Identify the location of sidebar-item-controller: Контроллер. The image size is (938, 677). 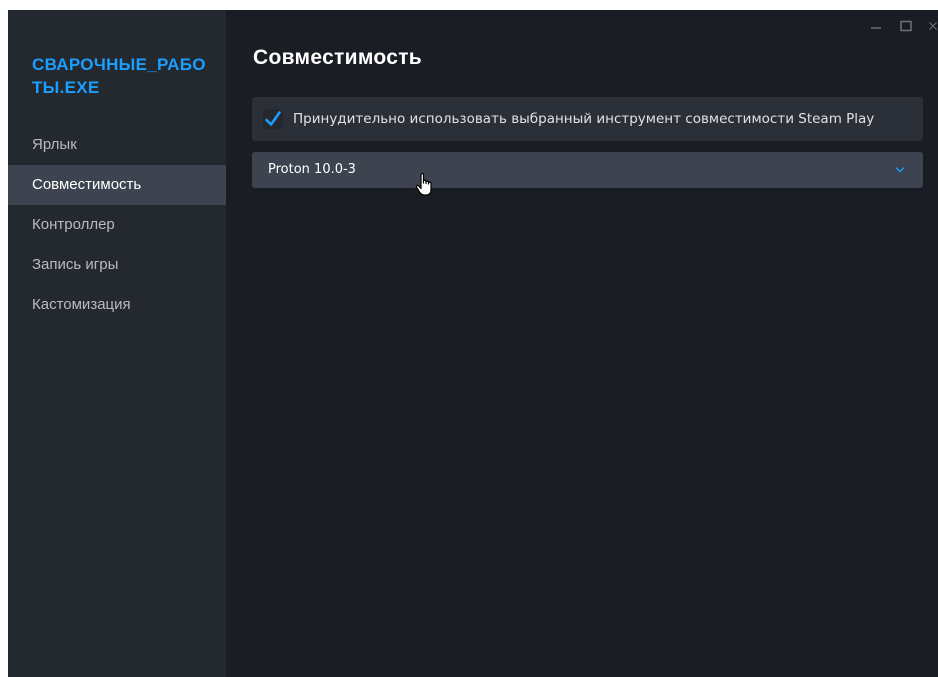
(117, 225).